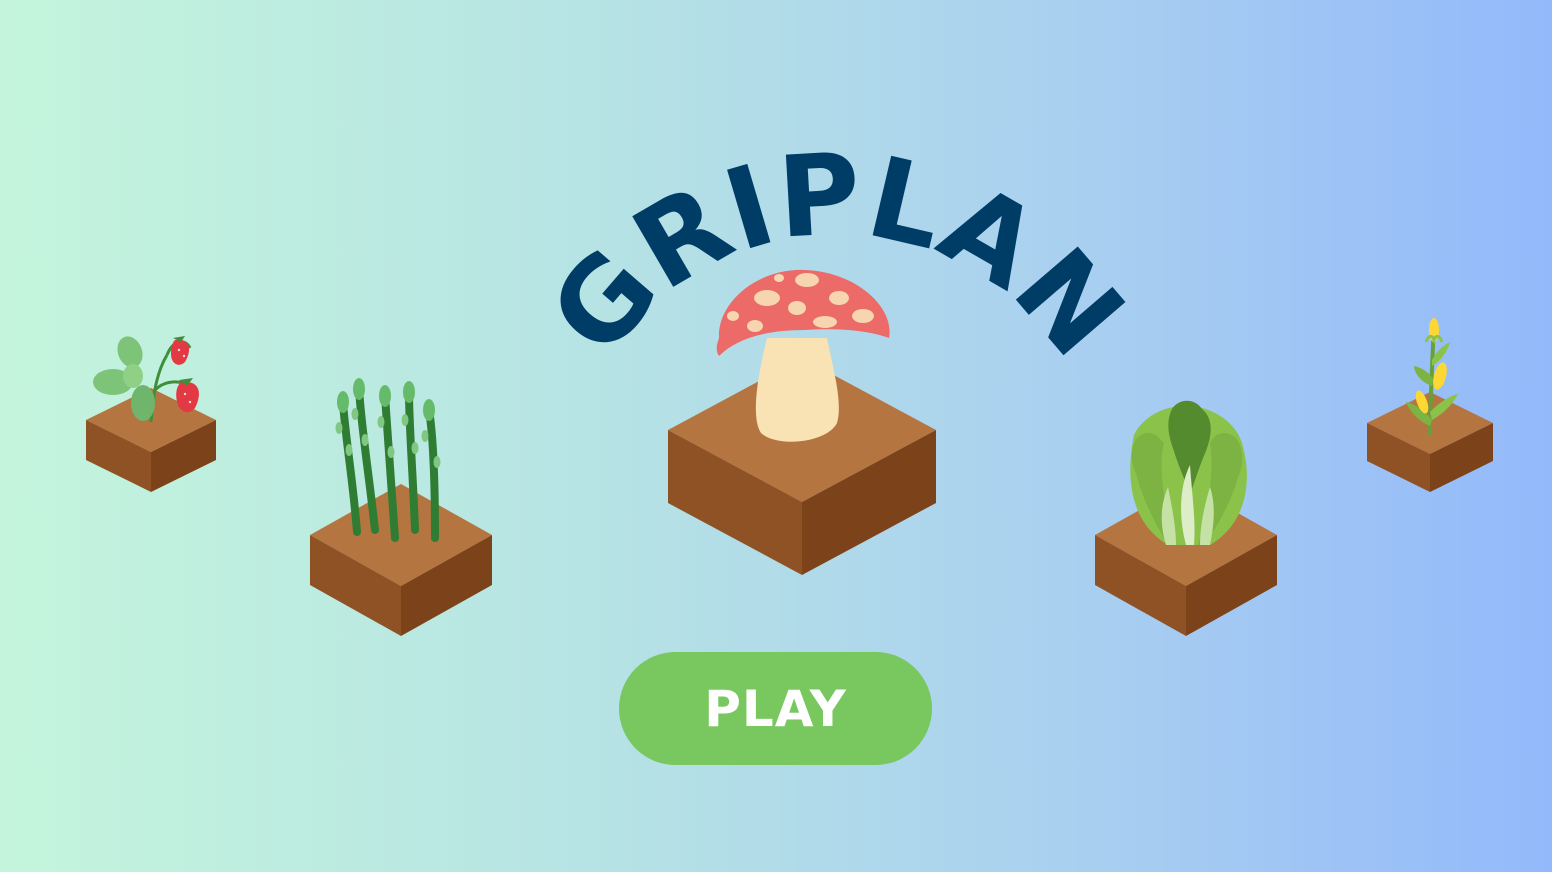 The width and height of the screenshot is (1552, 872). I want to click on strawberry-plot, so click(151, 407).